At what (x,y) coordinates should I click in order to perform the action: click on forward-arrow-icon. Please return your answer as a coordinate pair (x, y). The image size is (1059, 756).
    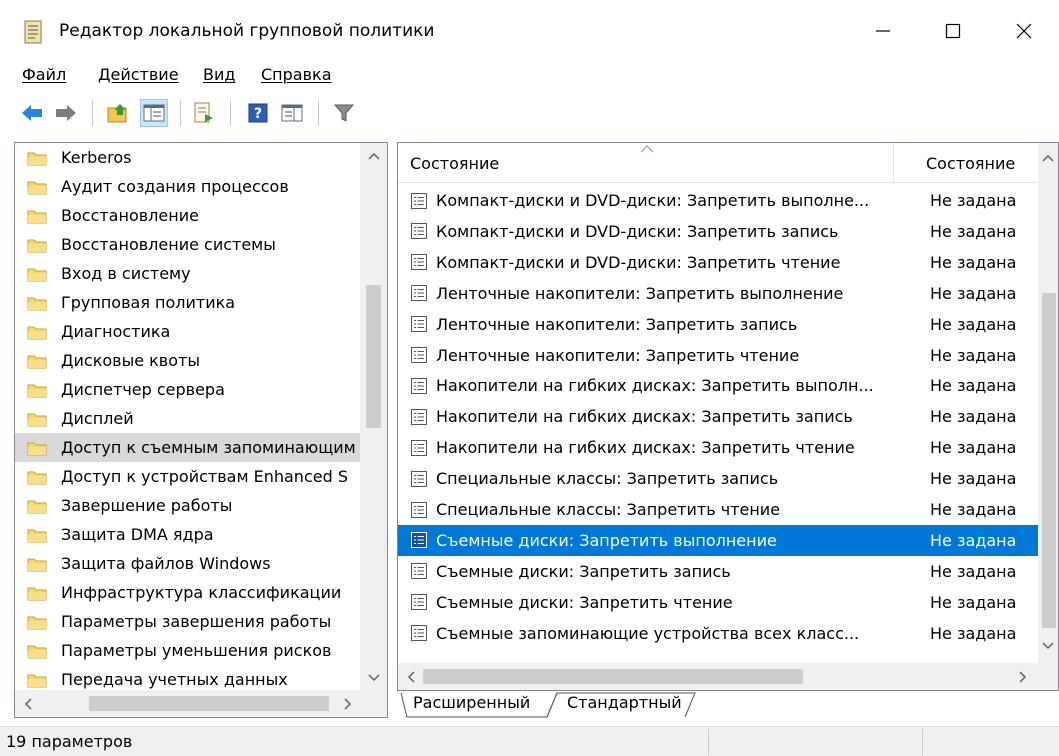
    Looking at the image, I should click on (66, 113).